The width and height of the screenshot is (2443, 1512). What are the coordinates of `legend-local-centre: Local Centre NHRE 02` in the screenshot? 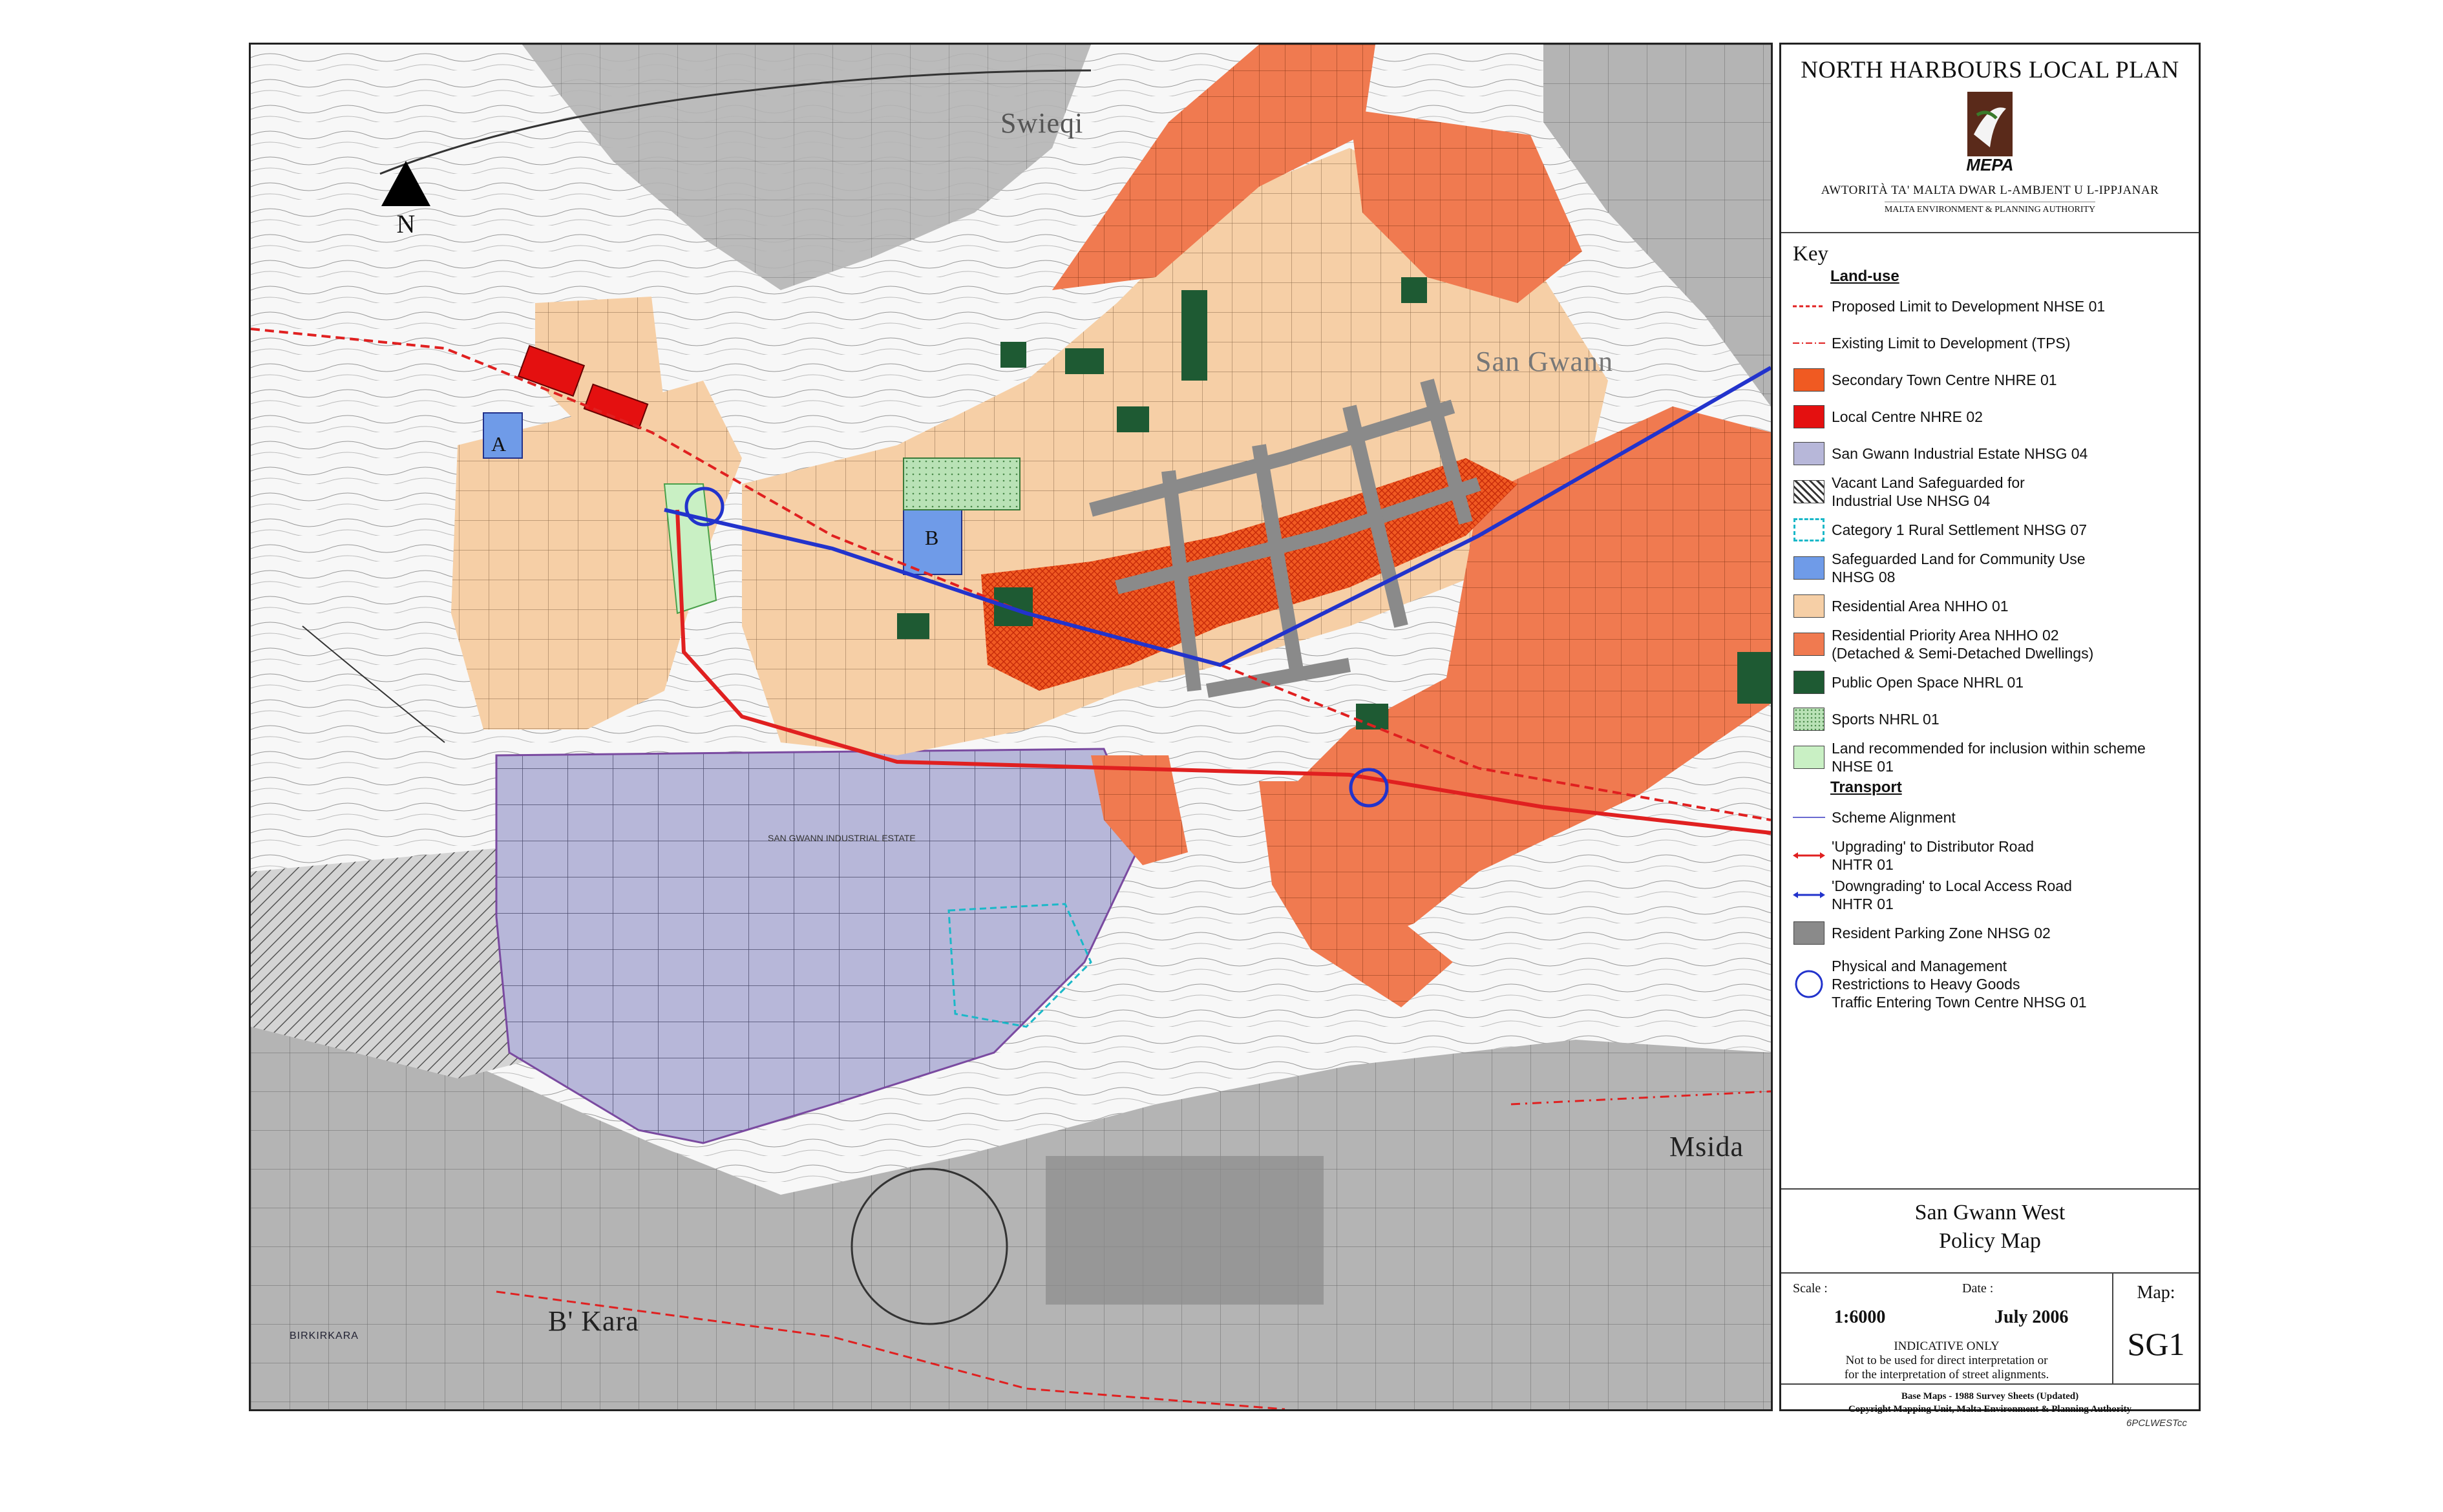 It's located at (1990, 417).